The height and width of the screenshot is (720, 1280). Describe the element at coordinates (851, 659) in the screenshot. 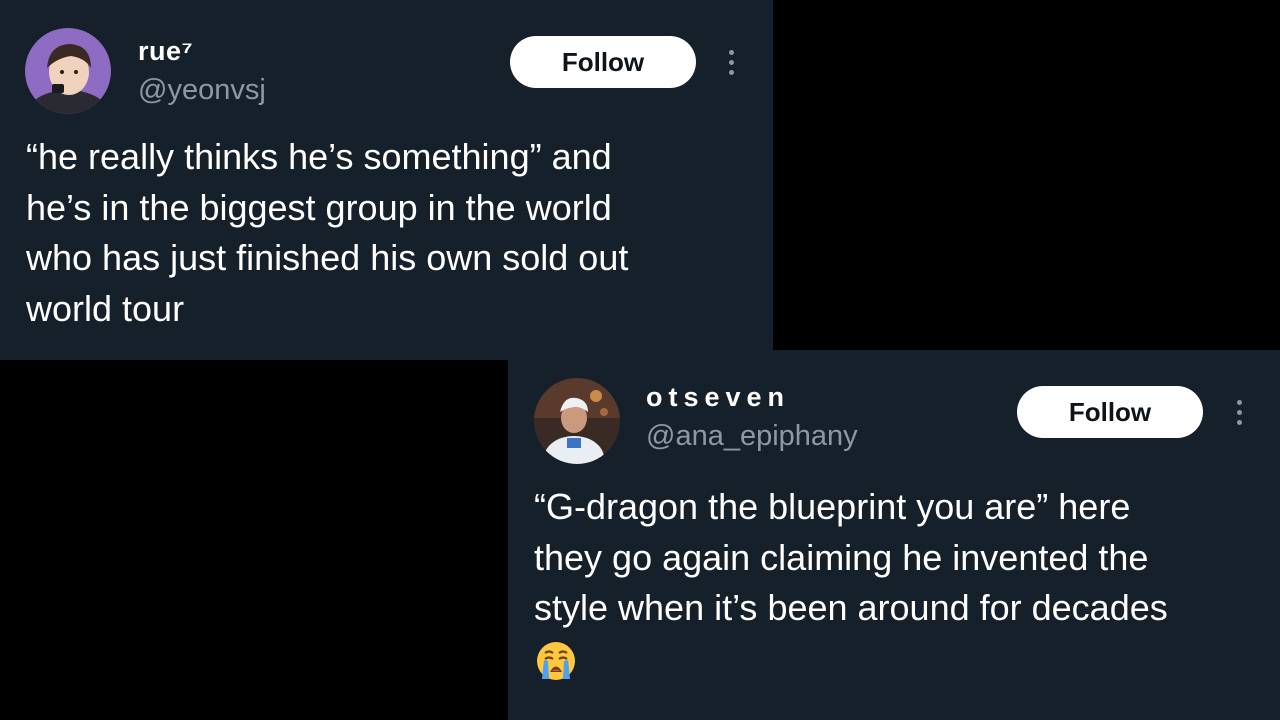

I see `tweet-emoji-line` at that location.